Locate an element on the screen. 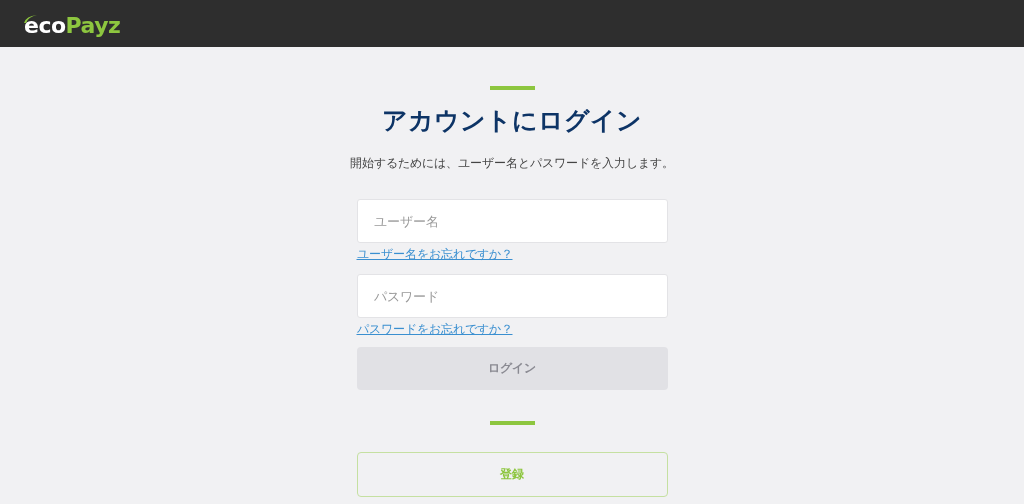 The image size is (1024, 504). page-title: アカウントにログイン is located at coordinates (512, 121).